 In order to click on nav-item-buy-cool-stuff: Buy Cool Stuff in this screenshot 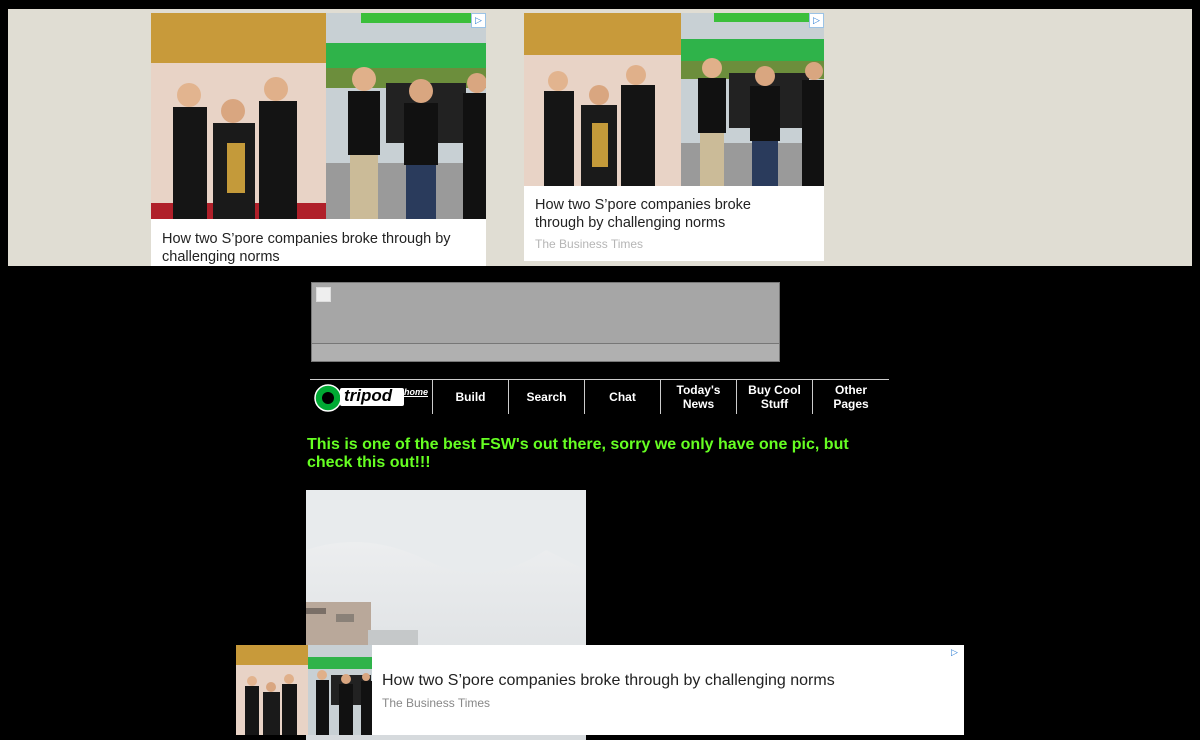, I will do `click(774, 397)`.